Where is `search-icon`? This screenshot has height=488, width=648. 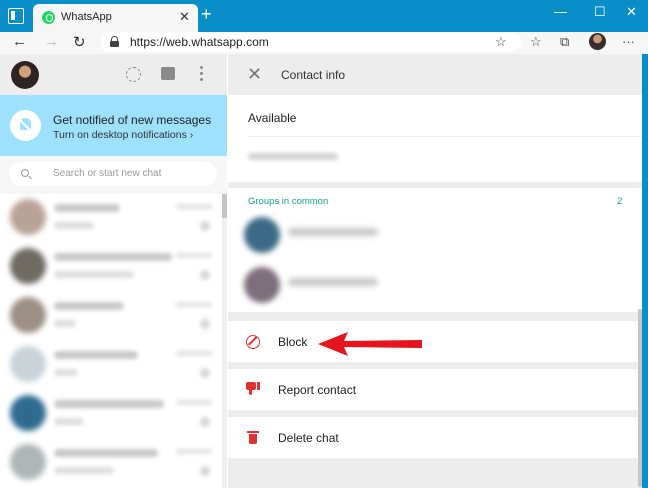 search-icon is located at coordinates (25, 173).